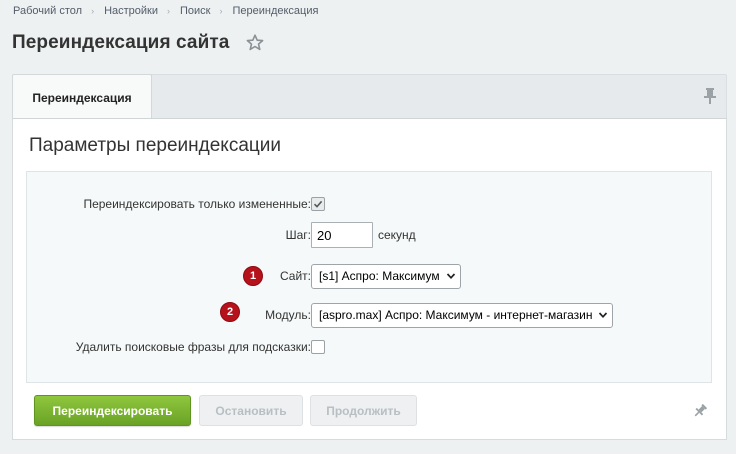 The width and height of the screenshot is (736, 454). I want to click on form-row-site: 1 Сайт: [s1] Аспро: Максимум, so click(369, 276).